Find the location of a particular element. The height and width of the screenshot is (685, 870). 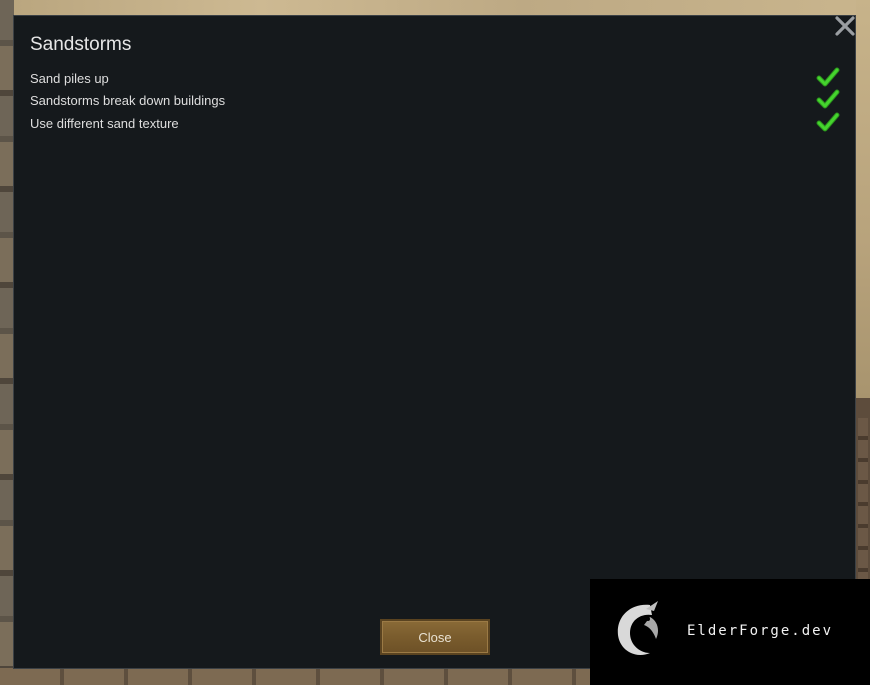

close-button: Close is located at coordinates (435, 637).